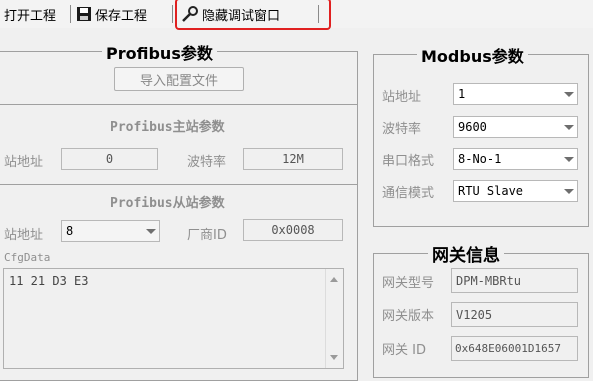 The height and width of the screenshot is (381, 593). I want to click on master-address-label: 站地址, so click(24, 162).